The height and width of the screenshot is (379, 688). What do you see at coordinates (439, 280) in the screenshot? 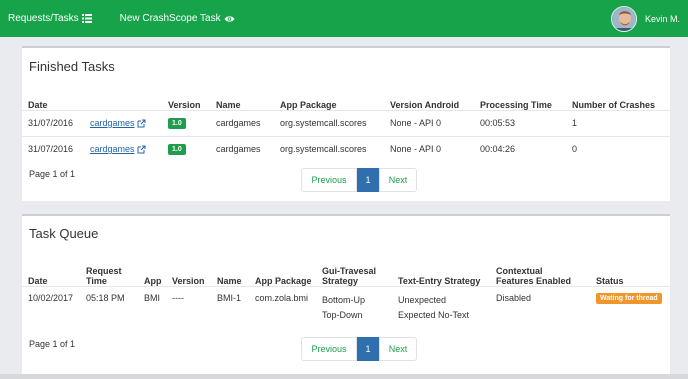
I see `col-text-entry-strategy: Text-Entry Strategy` at bounding box center [439, 280].